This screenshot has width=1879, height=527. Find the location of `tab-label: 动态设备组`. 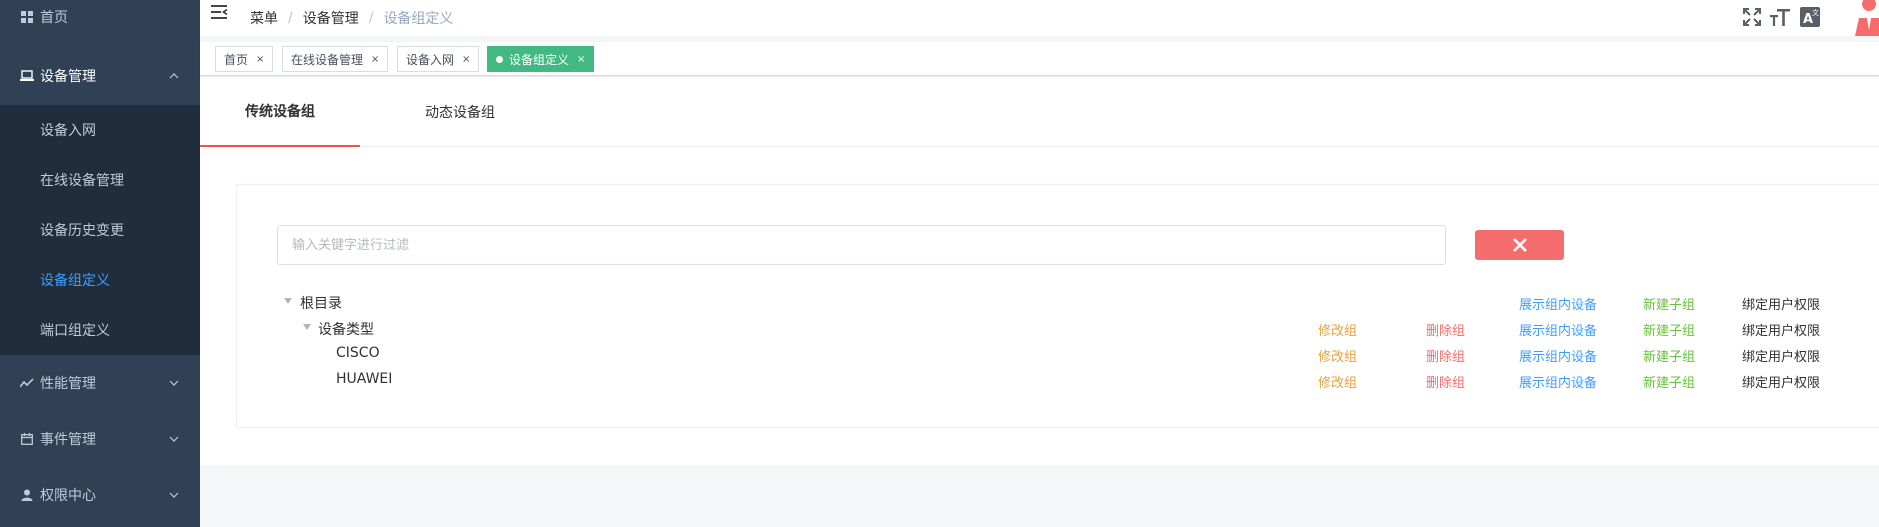

tab-label: 动态设备组 is located at coordinates (460, 113).